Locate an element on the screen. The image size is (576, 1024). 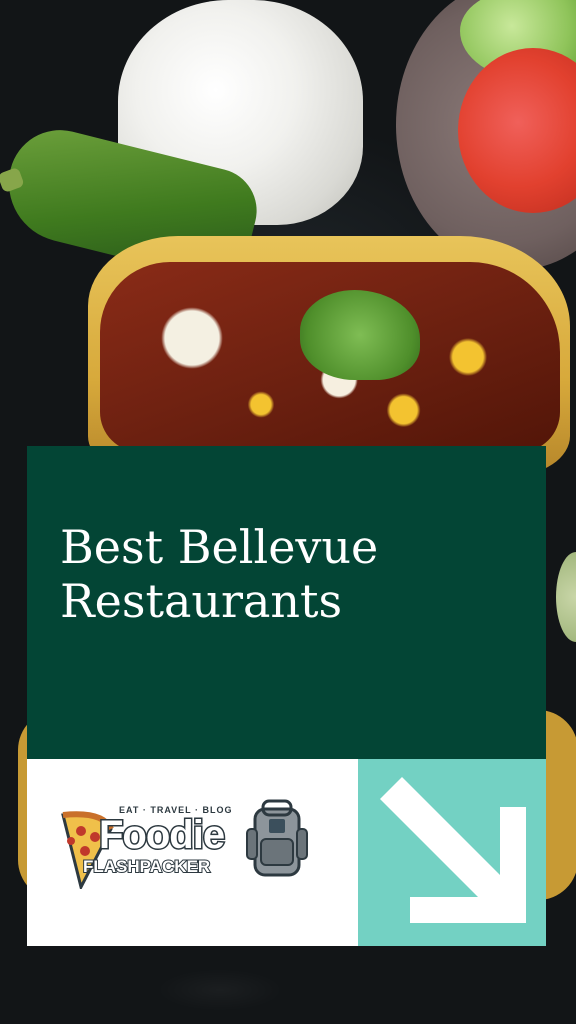
logo-panel: EAT · TRAVEL · BLOG Foodie FLASHPACKER is located at coordinates (192, 852).